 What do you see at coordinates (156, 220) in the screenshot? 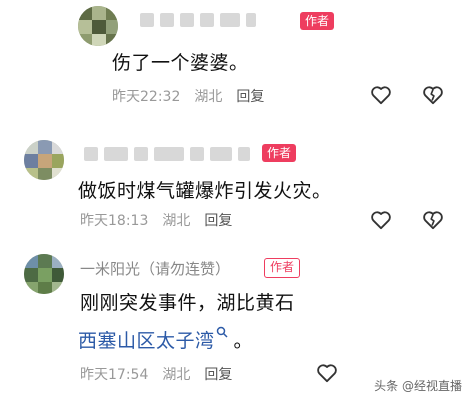
I see `comment-meta: 昨天18:13 湖北 回复` at bounding box center [156, 220].